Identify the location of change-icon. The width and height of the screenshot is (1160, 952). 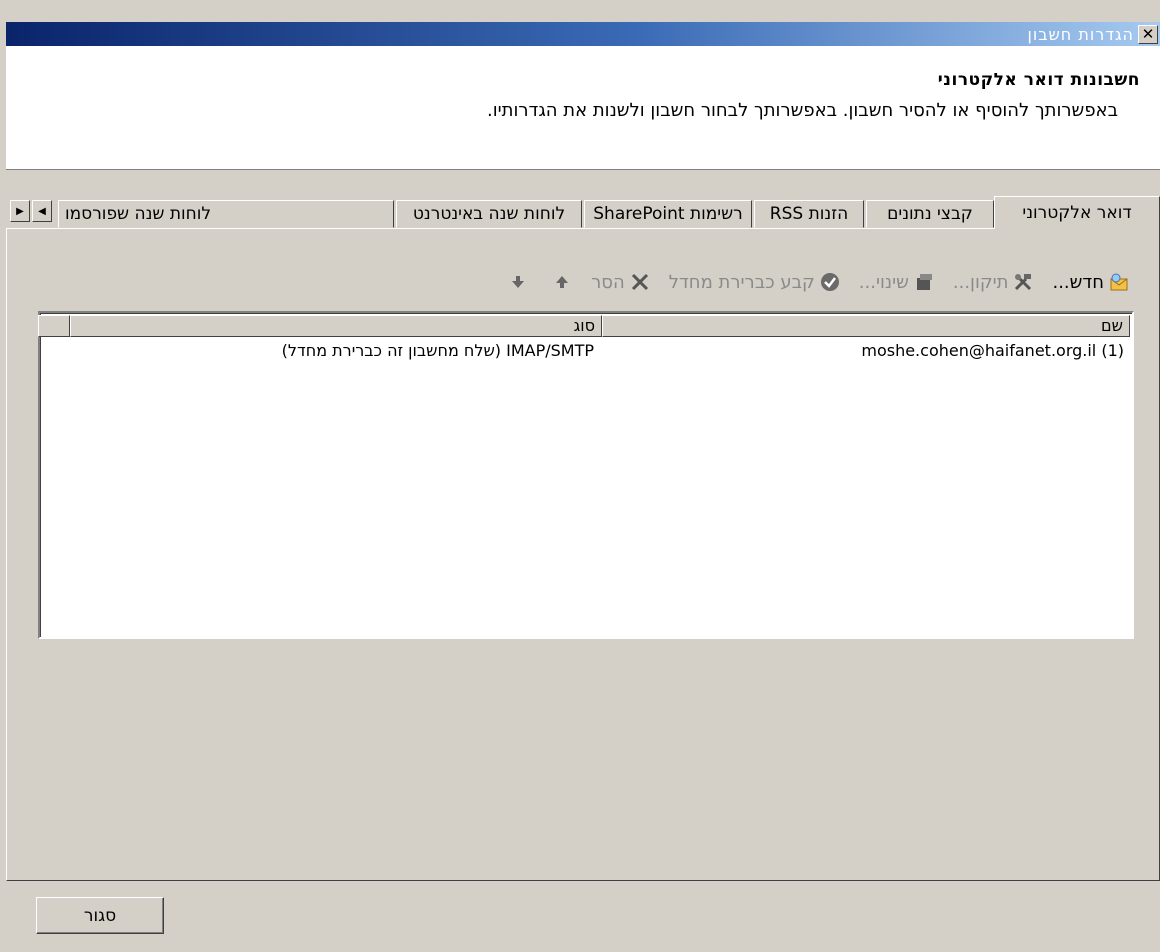
(924, 282).